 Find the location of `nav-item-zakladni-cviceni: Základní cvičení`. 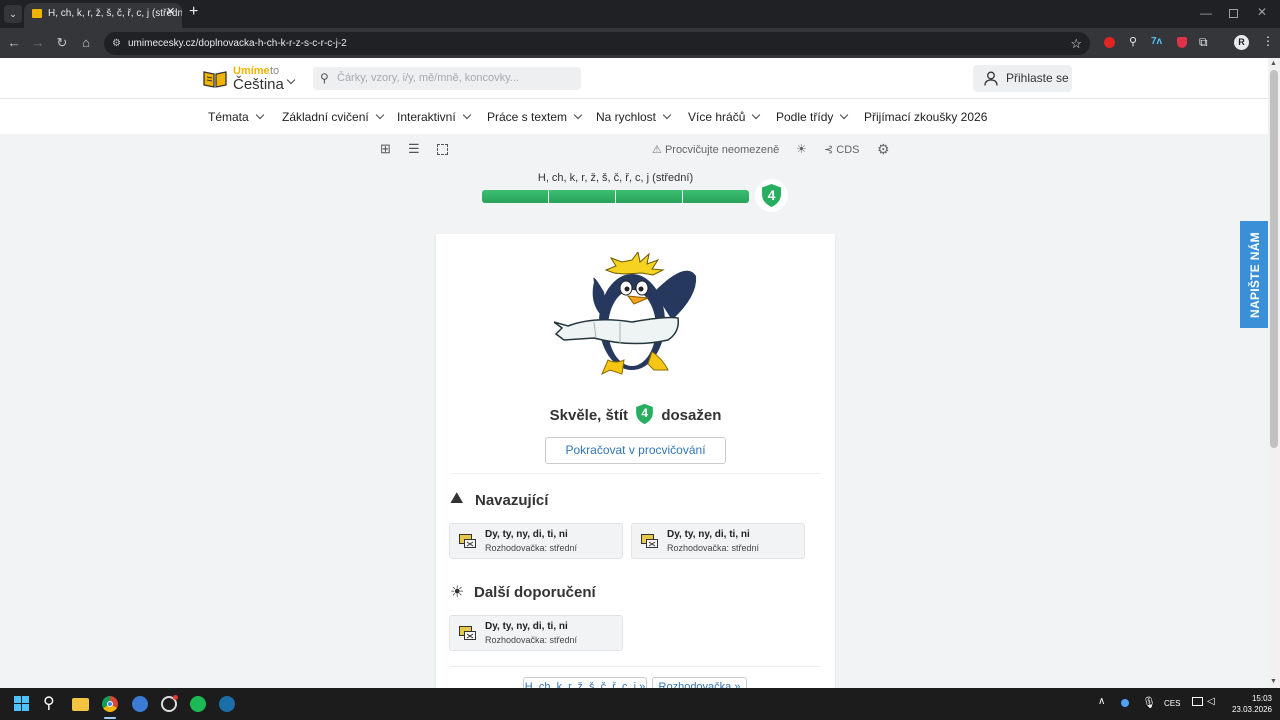

nav-item-zakladni-cviceni: Základní cvičení is located at coordinates (333, 117).